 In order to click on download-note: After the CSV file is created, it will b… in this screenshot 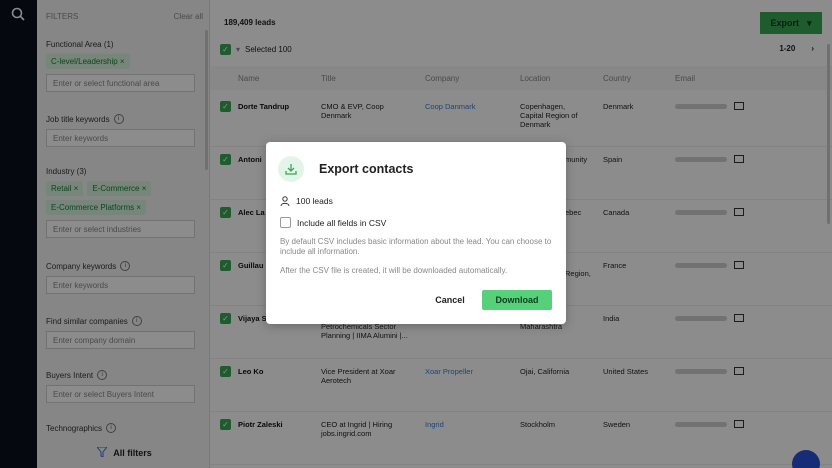, I will do `click(394, 270)`.